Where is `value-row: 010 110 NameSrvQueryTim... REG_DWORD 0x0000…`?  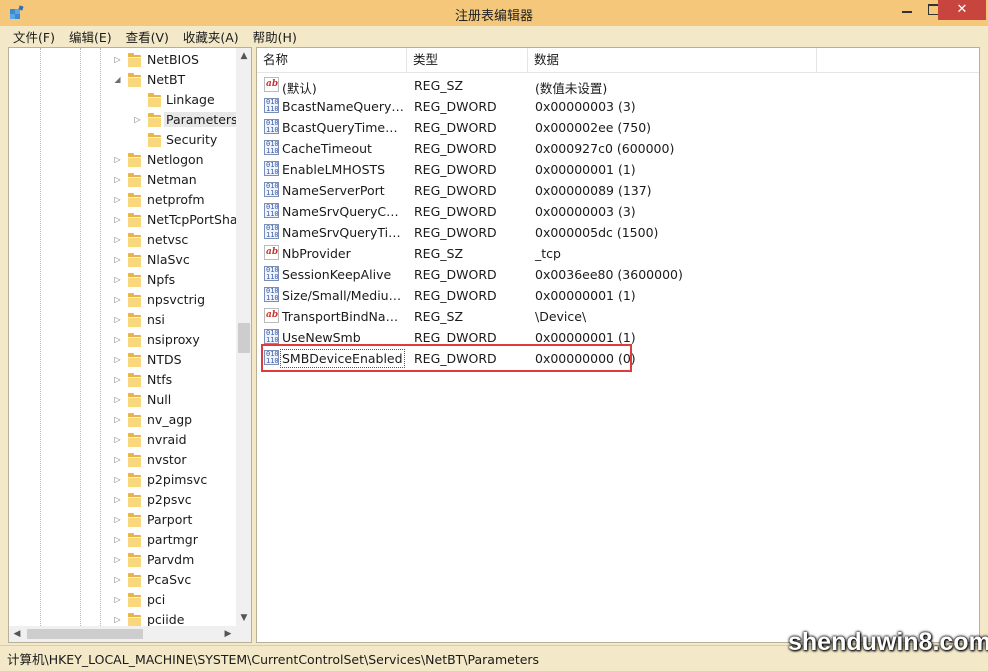
value-row: 010 110 NameSrvQueryTim... REG_DWORD 0x0000… is located at coordinates (618, 232).